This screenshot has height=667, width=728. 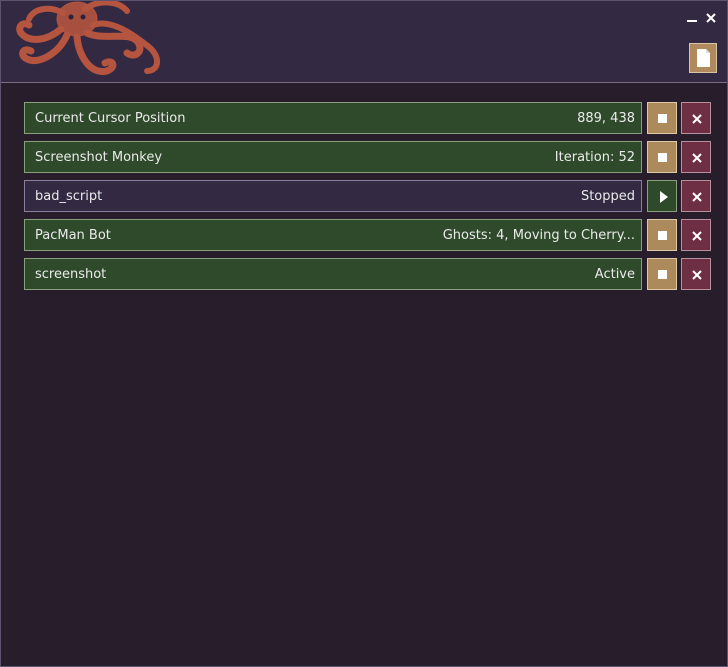 I want to click on script-row: bad_script Stopped, so click(x=367, y=196).